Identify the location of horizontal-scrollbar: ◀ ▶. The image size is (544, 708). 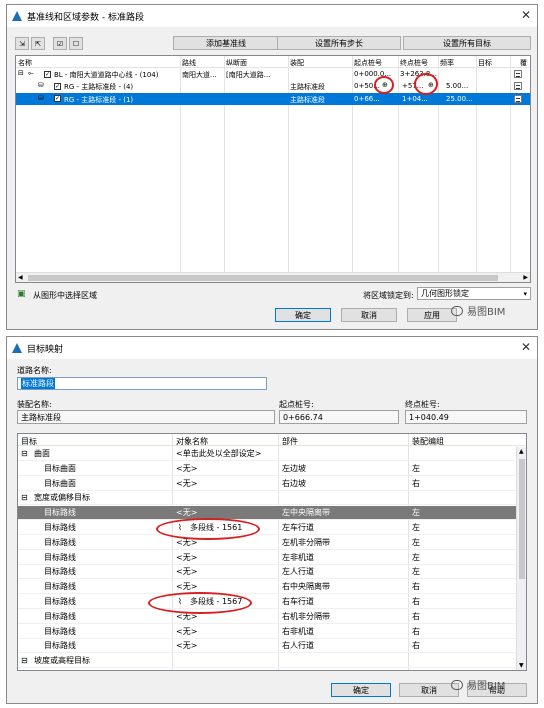
(273, 277).